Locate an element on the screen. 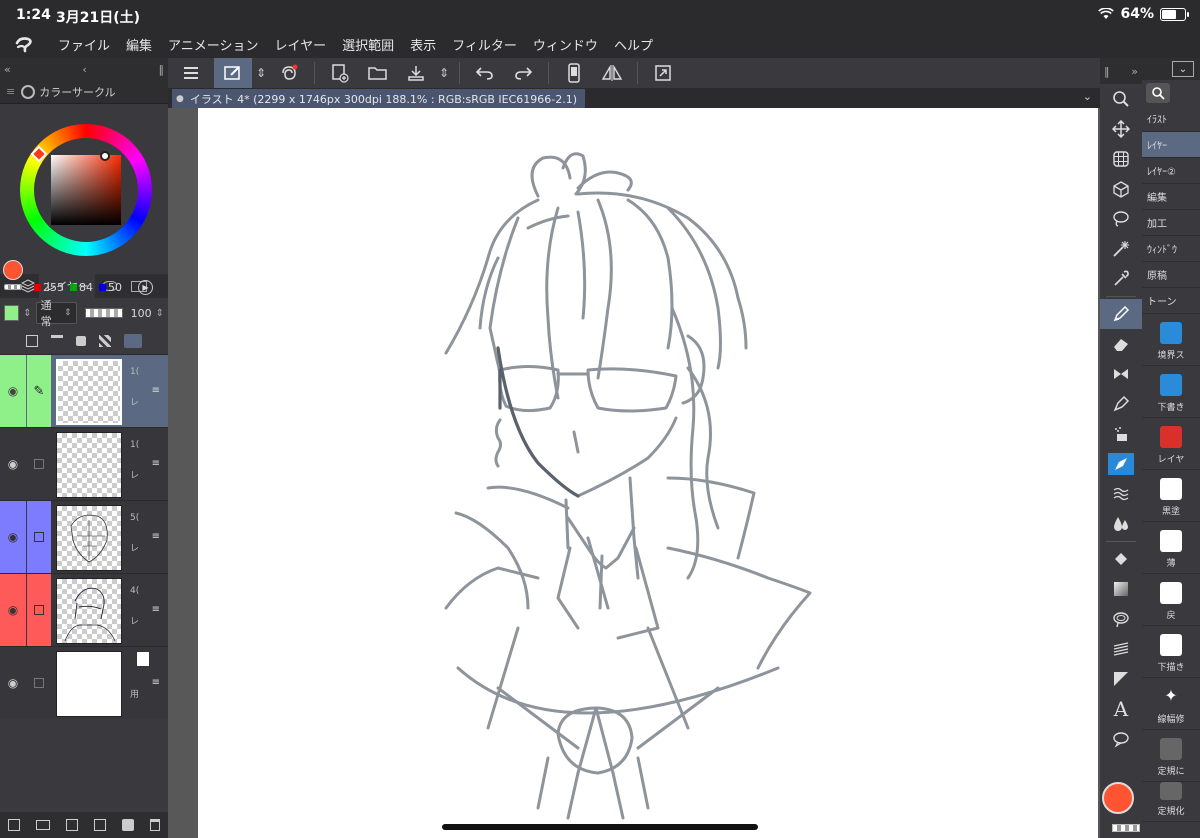 The height and width of the screenshot is (838, 1200). merge-layer-icon is located at coordinates (100, 825).